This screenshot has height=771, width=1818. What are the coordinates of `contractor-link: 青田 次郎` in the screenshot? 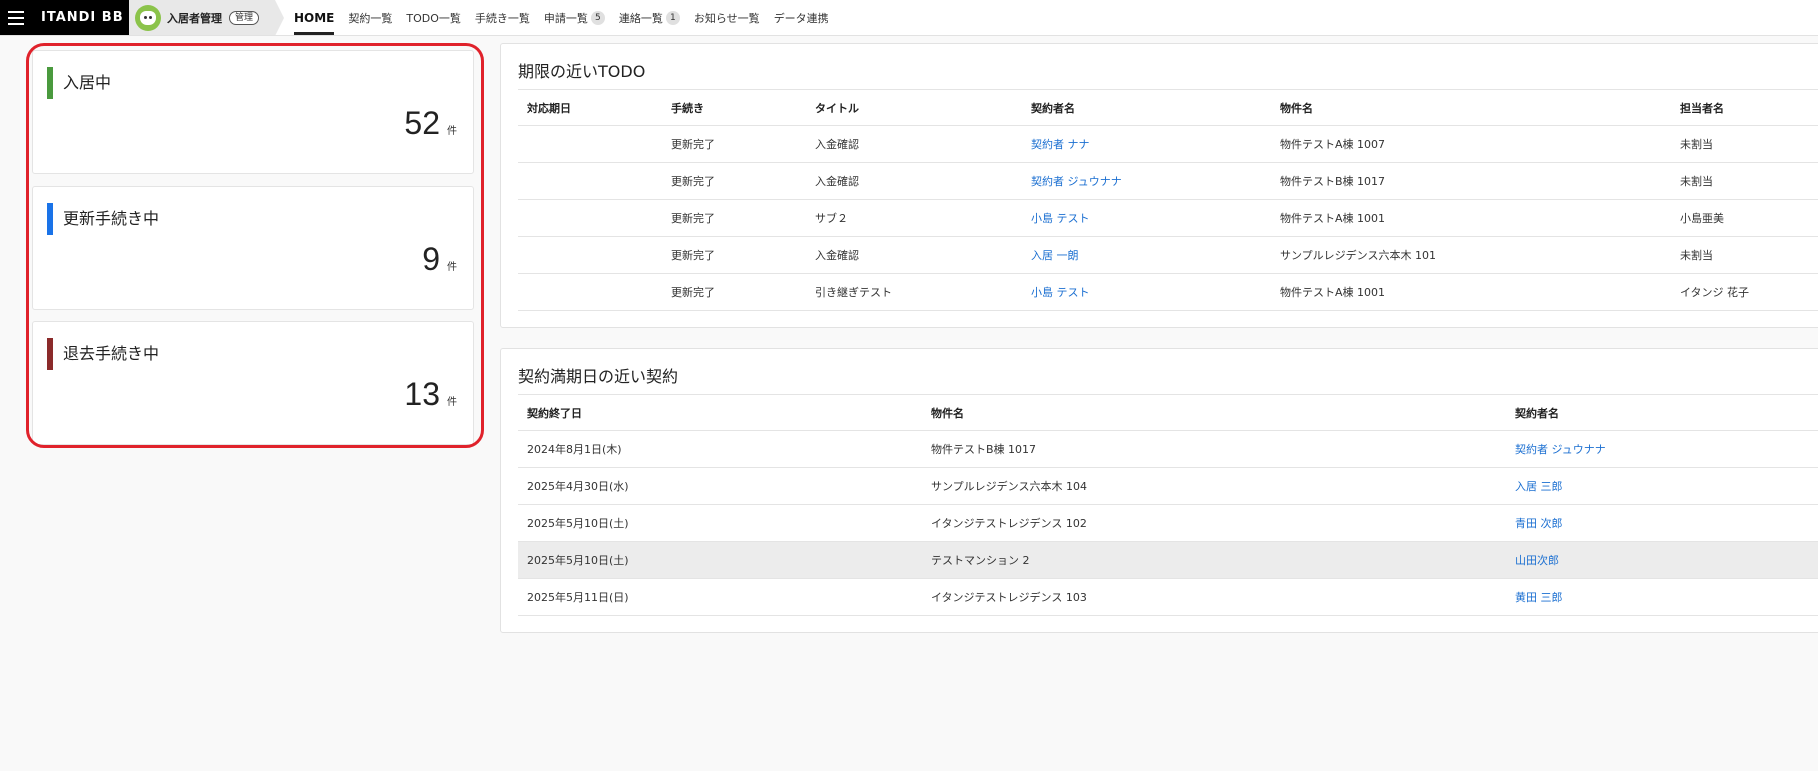 It's located at (1539, 523).